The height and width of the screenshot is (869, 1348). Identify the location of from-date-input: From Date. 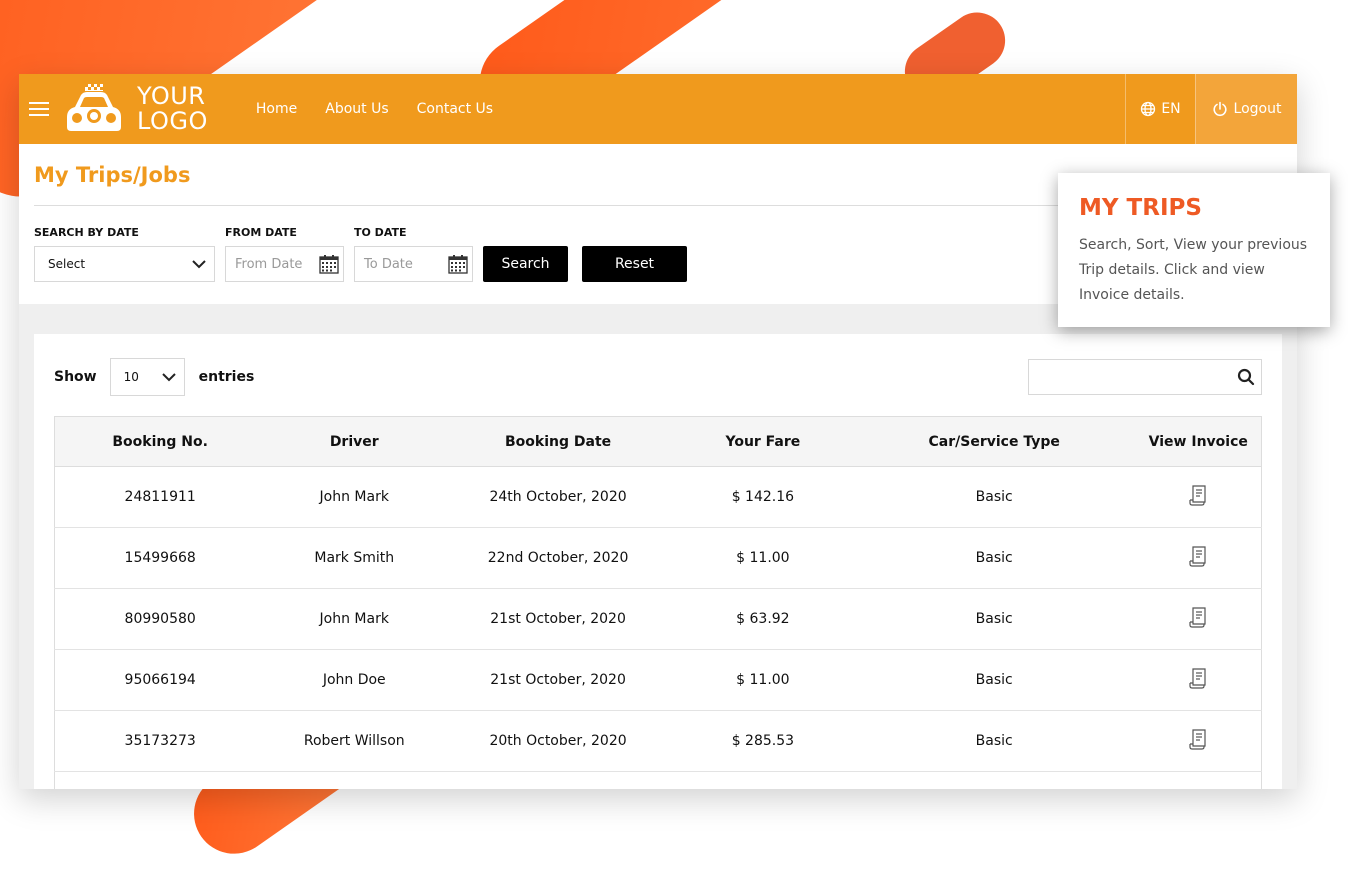
(284, 264).